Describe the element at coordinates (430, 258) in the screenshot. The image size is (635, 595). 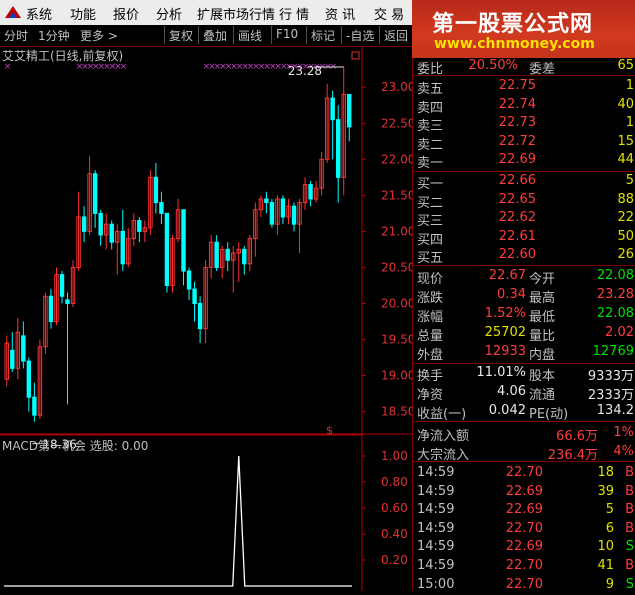
I see `bid-label: 买五` at that location.